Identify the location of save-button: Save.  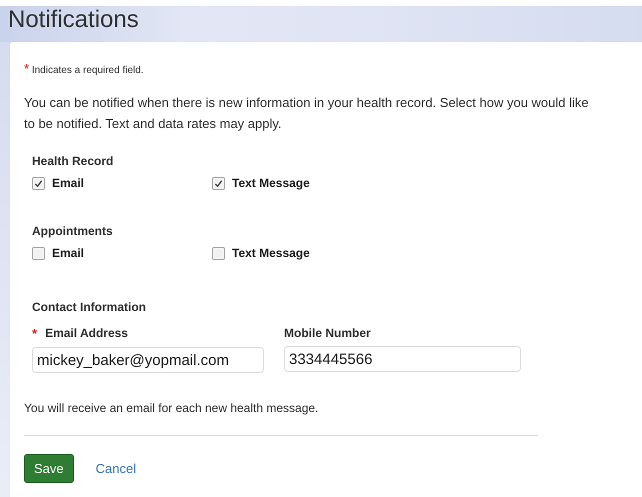
(49, 468).